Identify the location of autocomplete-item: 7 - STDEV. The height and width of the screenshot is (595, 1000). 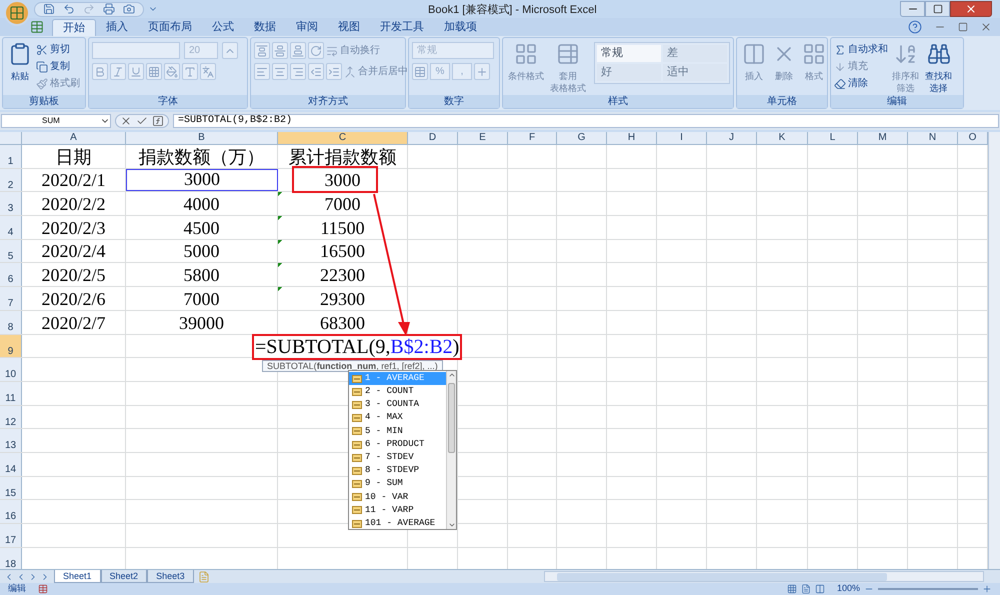
(397, 457).